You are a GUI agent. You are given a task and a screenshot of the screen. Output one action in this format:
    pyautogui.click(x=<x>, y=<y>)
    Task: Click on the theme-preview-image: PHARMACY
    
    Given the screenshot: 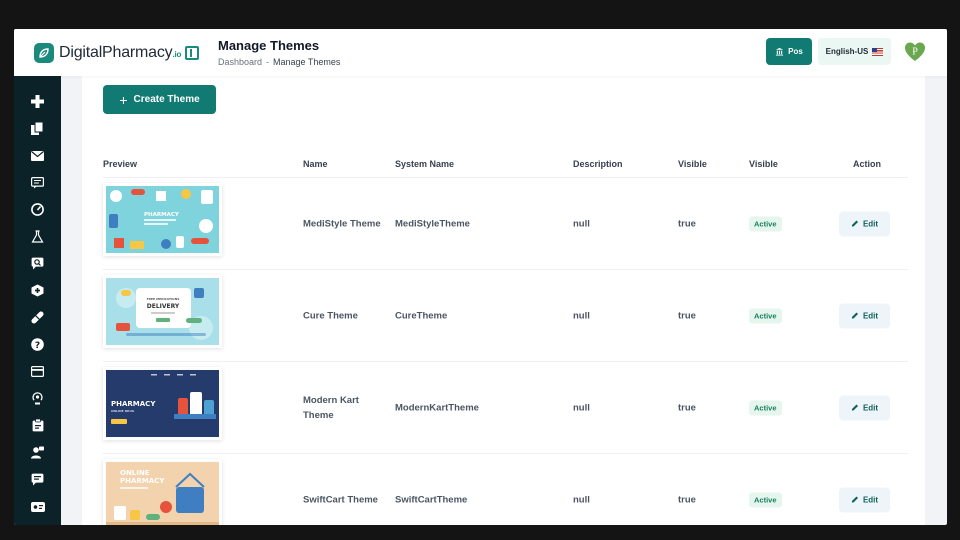 What is the action you would take?
    pyautogui.click(x=162, y=219)
    